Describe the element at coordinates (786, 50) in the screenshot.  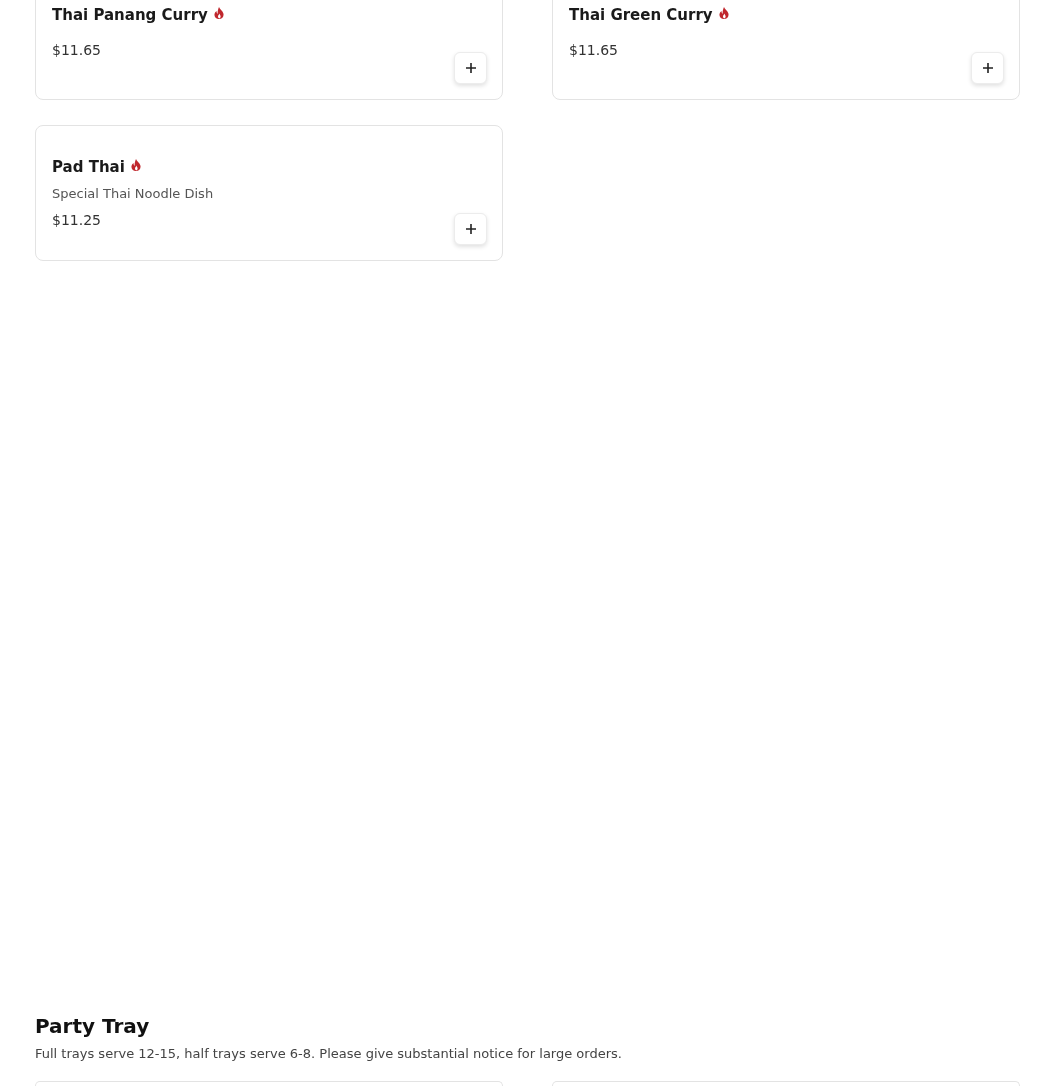
I see `menu-card: Thai Green Curry $11.65` at that location.